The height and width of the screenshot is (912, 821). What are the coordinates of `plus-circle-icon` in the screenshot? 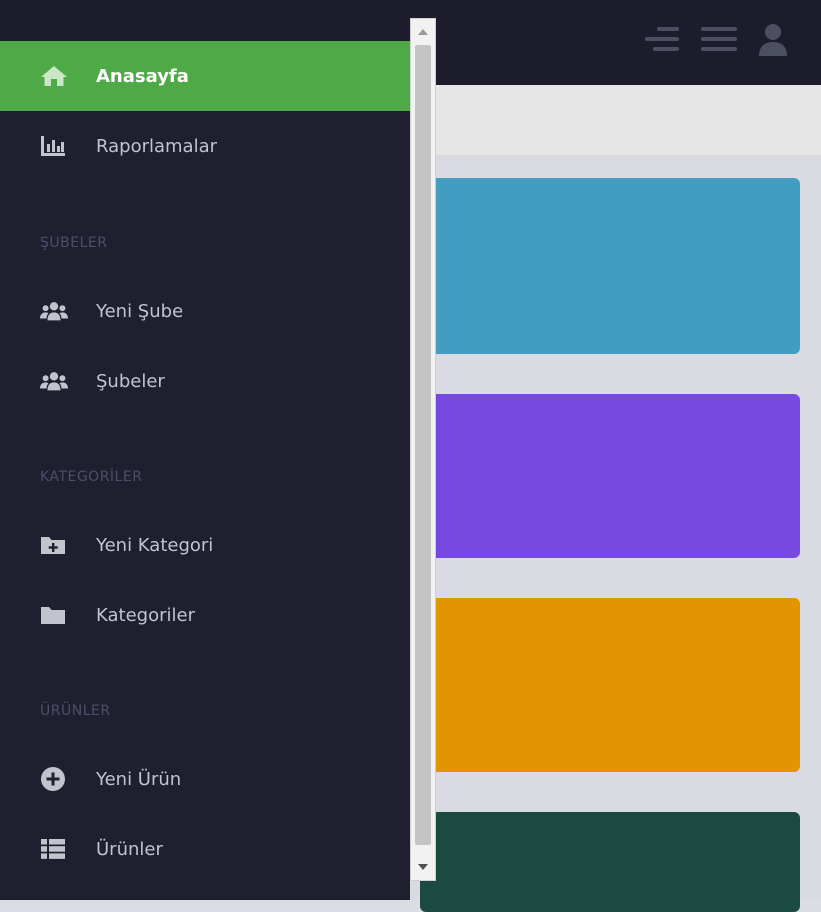 It's located at (54, 779).